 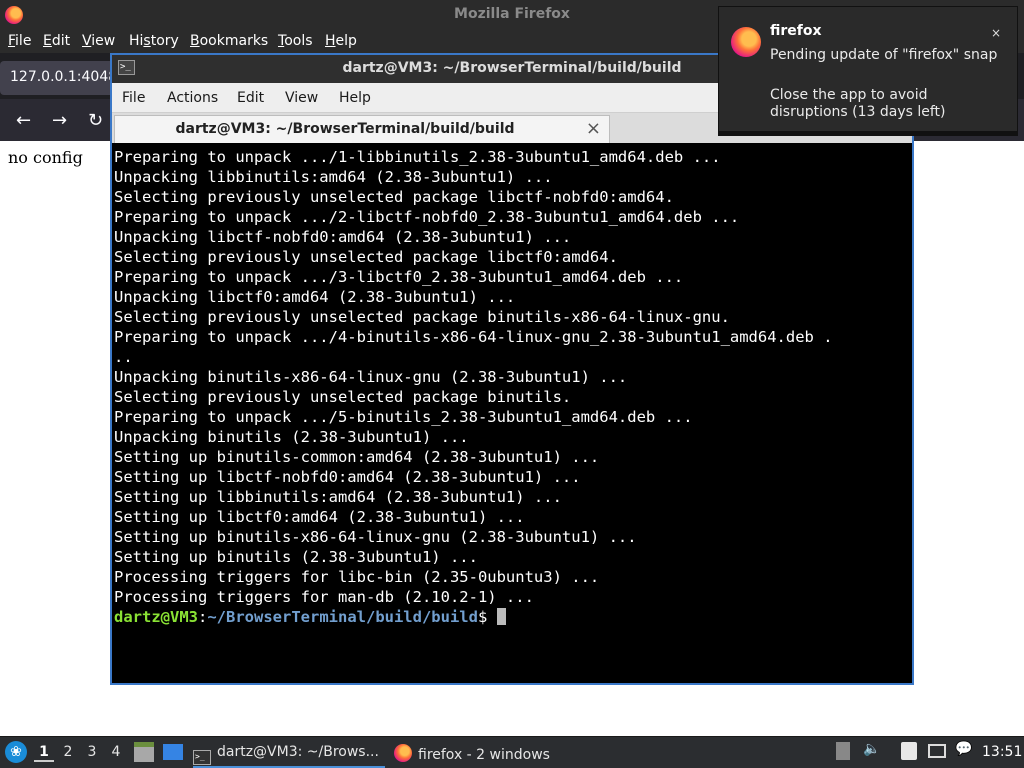 I want to click on firefox-url-bar: 127.0.0.1:4048, so click(x=58, y=78).